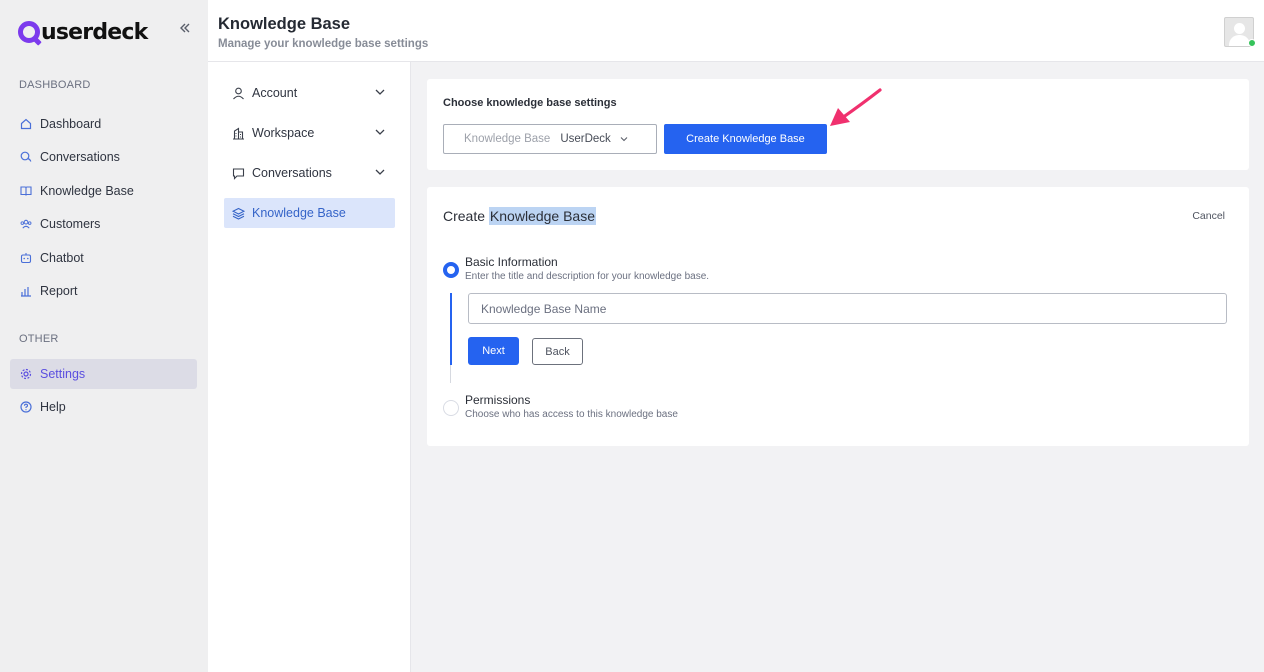 This screenshot has width=1264, height=672. What do you see at coordinates (464, 216) in the screenshot?
I see `form-title-prefix: Create` at bounding box center [464, 216].